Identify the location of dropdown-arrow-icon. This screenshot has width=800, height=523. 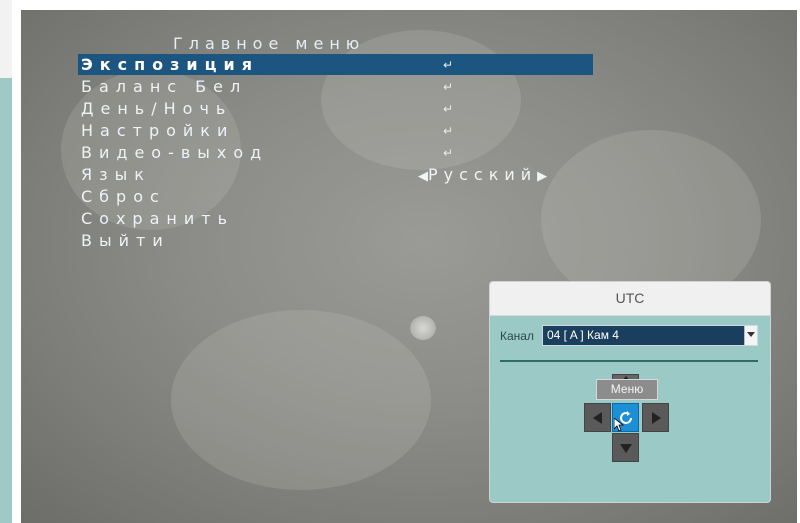
(750, 335).